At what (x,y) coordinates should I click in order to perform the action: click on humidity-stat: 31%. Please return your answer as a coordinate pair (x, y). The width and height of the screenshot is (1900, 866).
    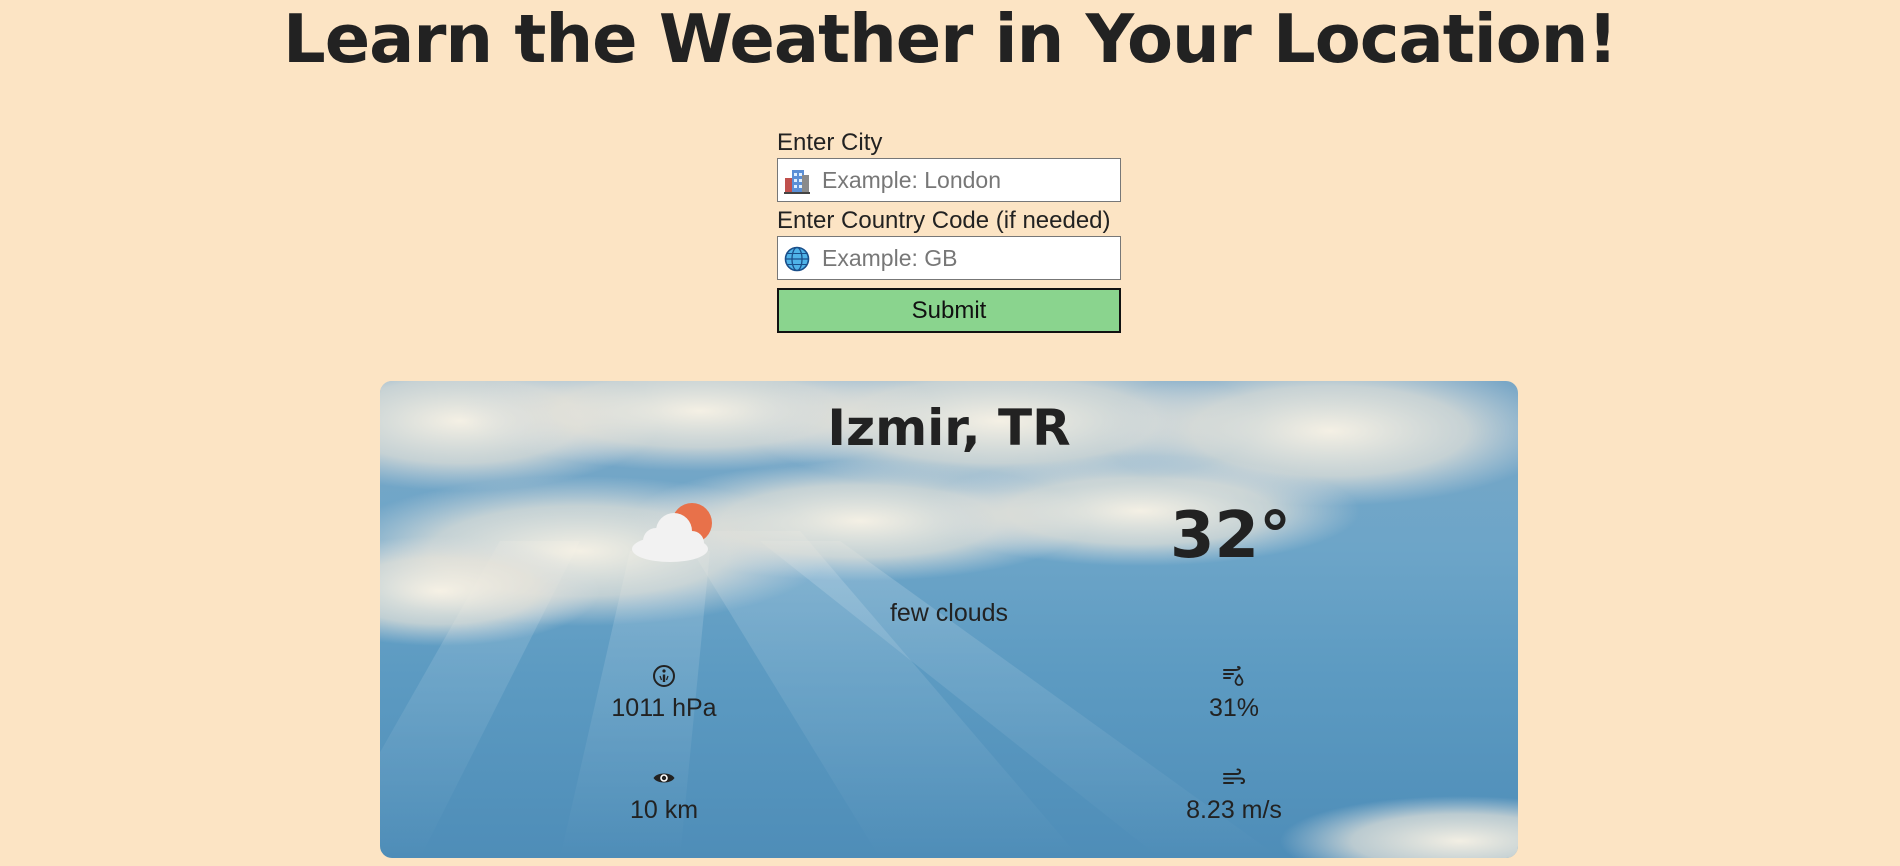
    Looking at the image, I should click on (1234, 693).